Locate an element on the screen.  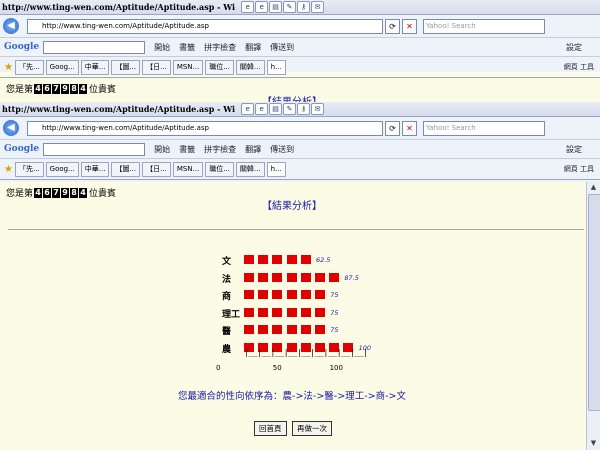
counter-digits: 4 6 7 9 8 4 is located at coordinates (61, 192).